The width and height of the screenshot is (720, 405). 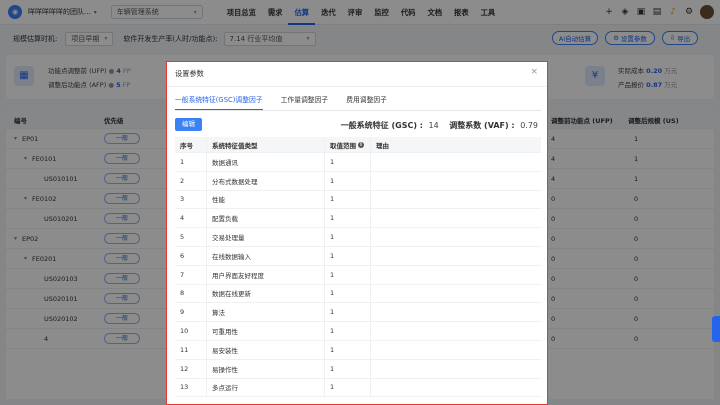 What do you see at coordinates (534, 72) in the screenshot?
I see `close-icon: ×` at bounding box center [534, 72].